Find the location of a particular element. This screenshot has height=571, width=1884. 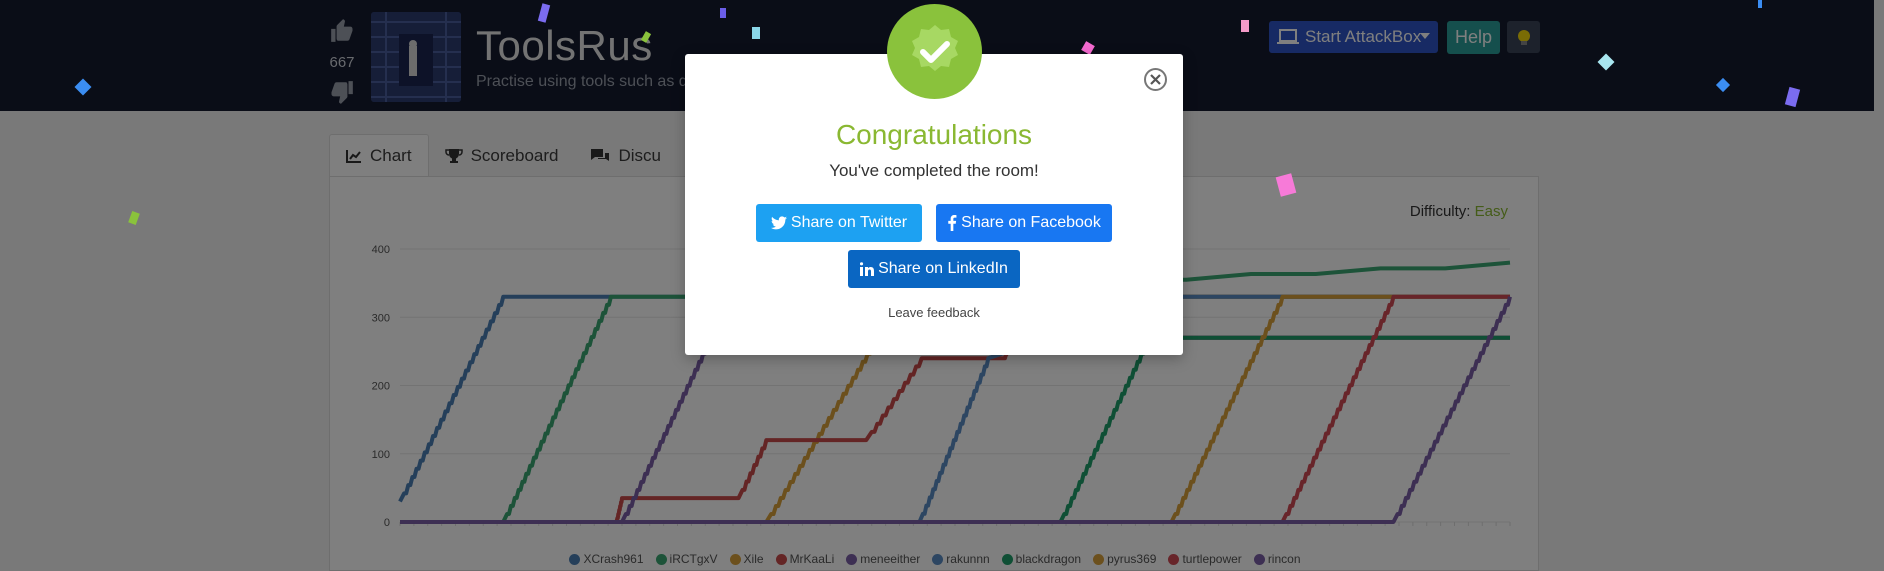

share-twitter-button: Share on Twitter is located at coordinates (839, 223).